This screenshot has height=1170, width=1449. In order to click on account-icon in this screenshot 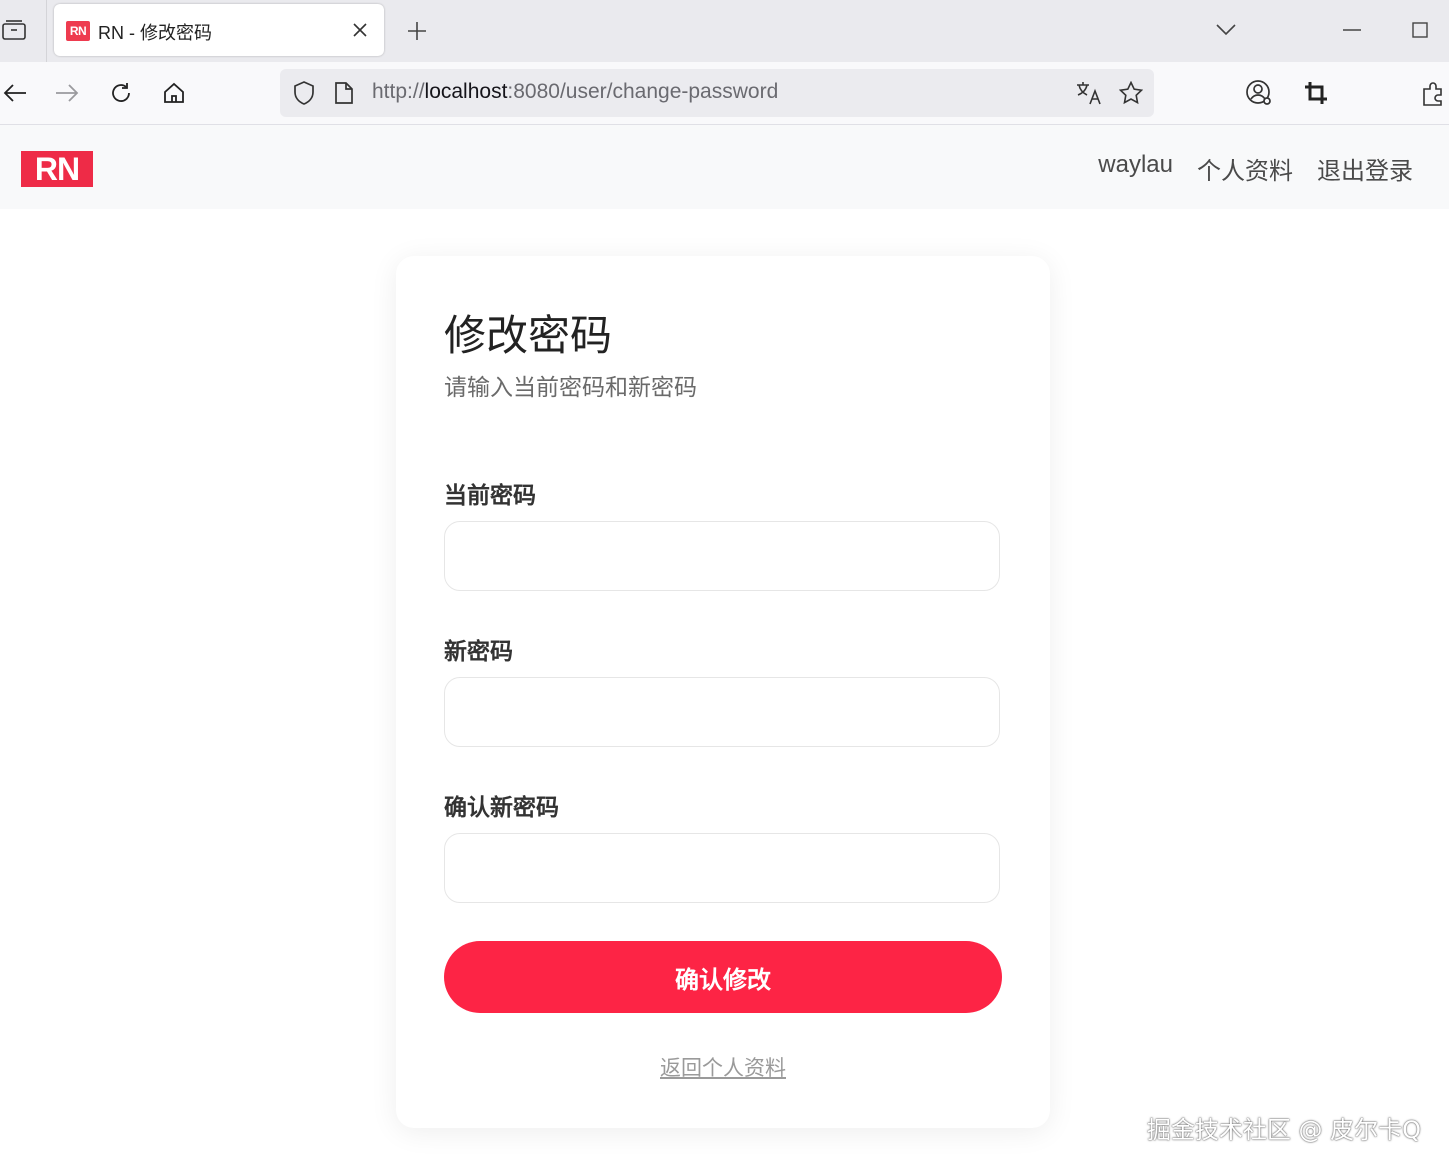, I will do `click(1259, 93)`.